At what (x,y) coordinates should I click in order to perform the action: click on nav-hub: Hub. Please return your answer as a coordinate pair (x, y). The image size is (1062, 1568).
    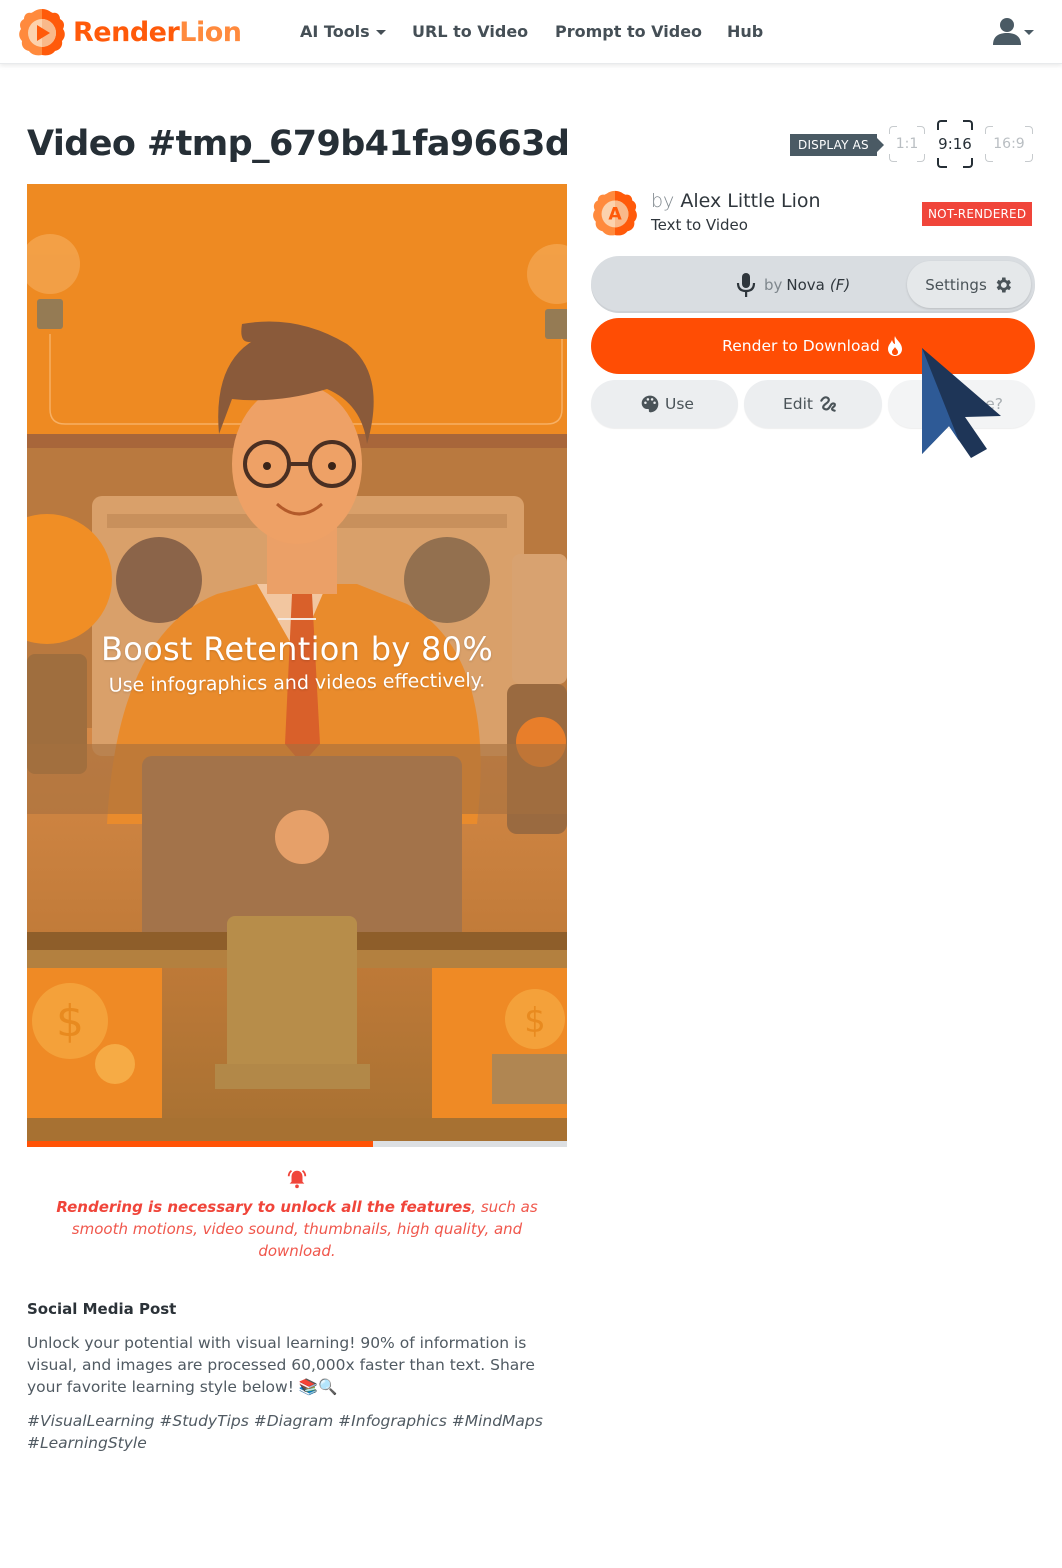
    Looking at the image, I should click on (745, 31).